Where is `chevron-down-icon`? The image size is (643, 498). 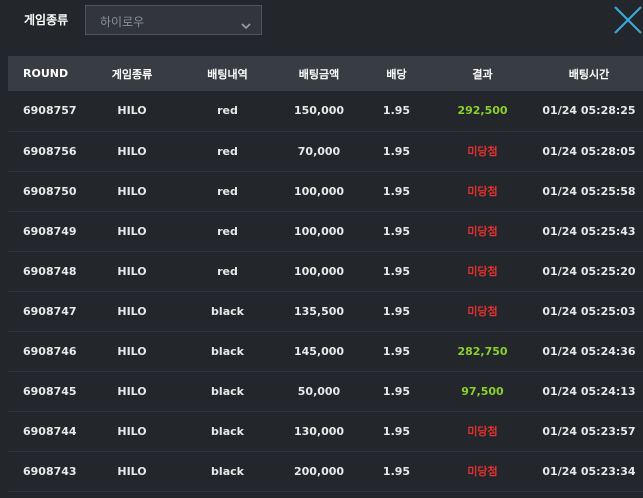
chevron-down-icon is located at coordinates (246, 24).